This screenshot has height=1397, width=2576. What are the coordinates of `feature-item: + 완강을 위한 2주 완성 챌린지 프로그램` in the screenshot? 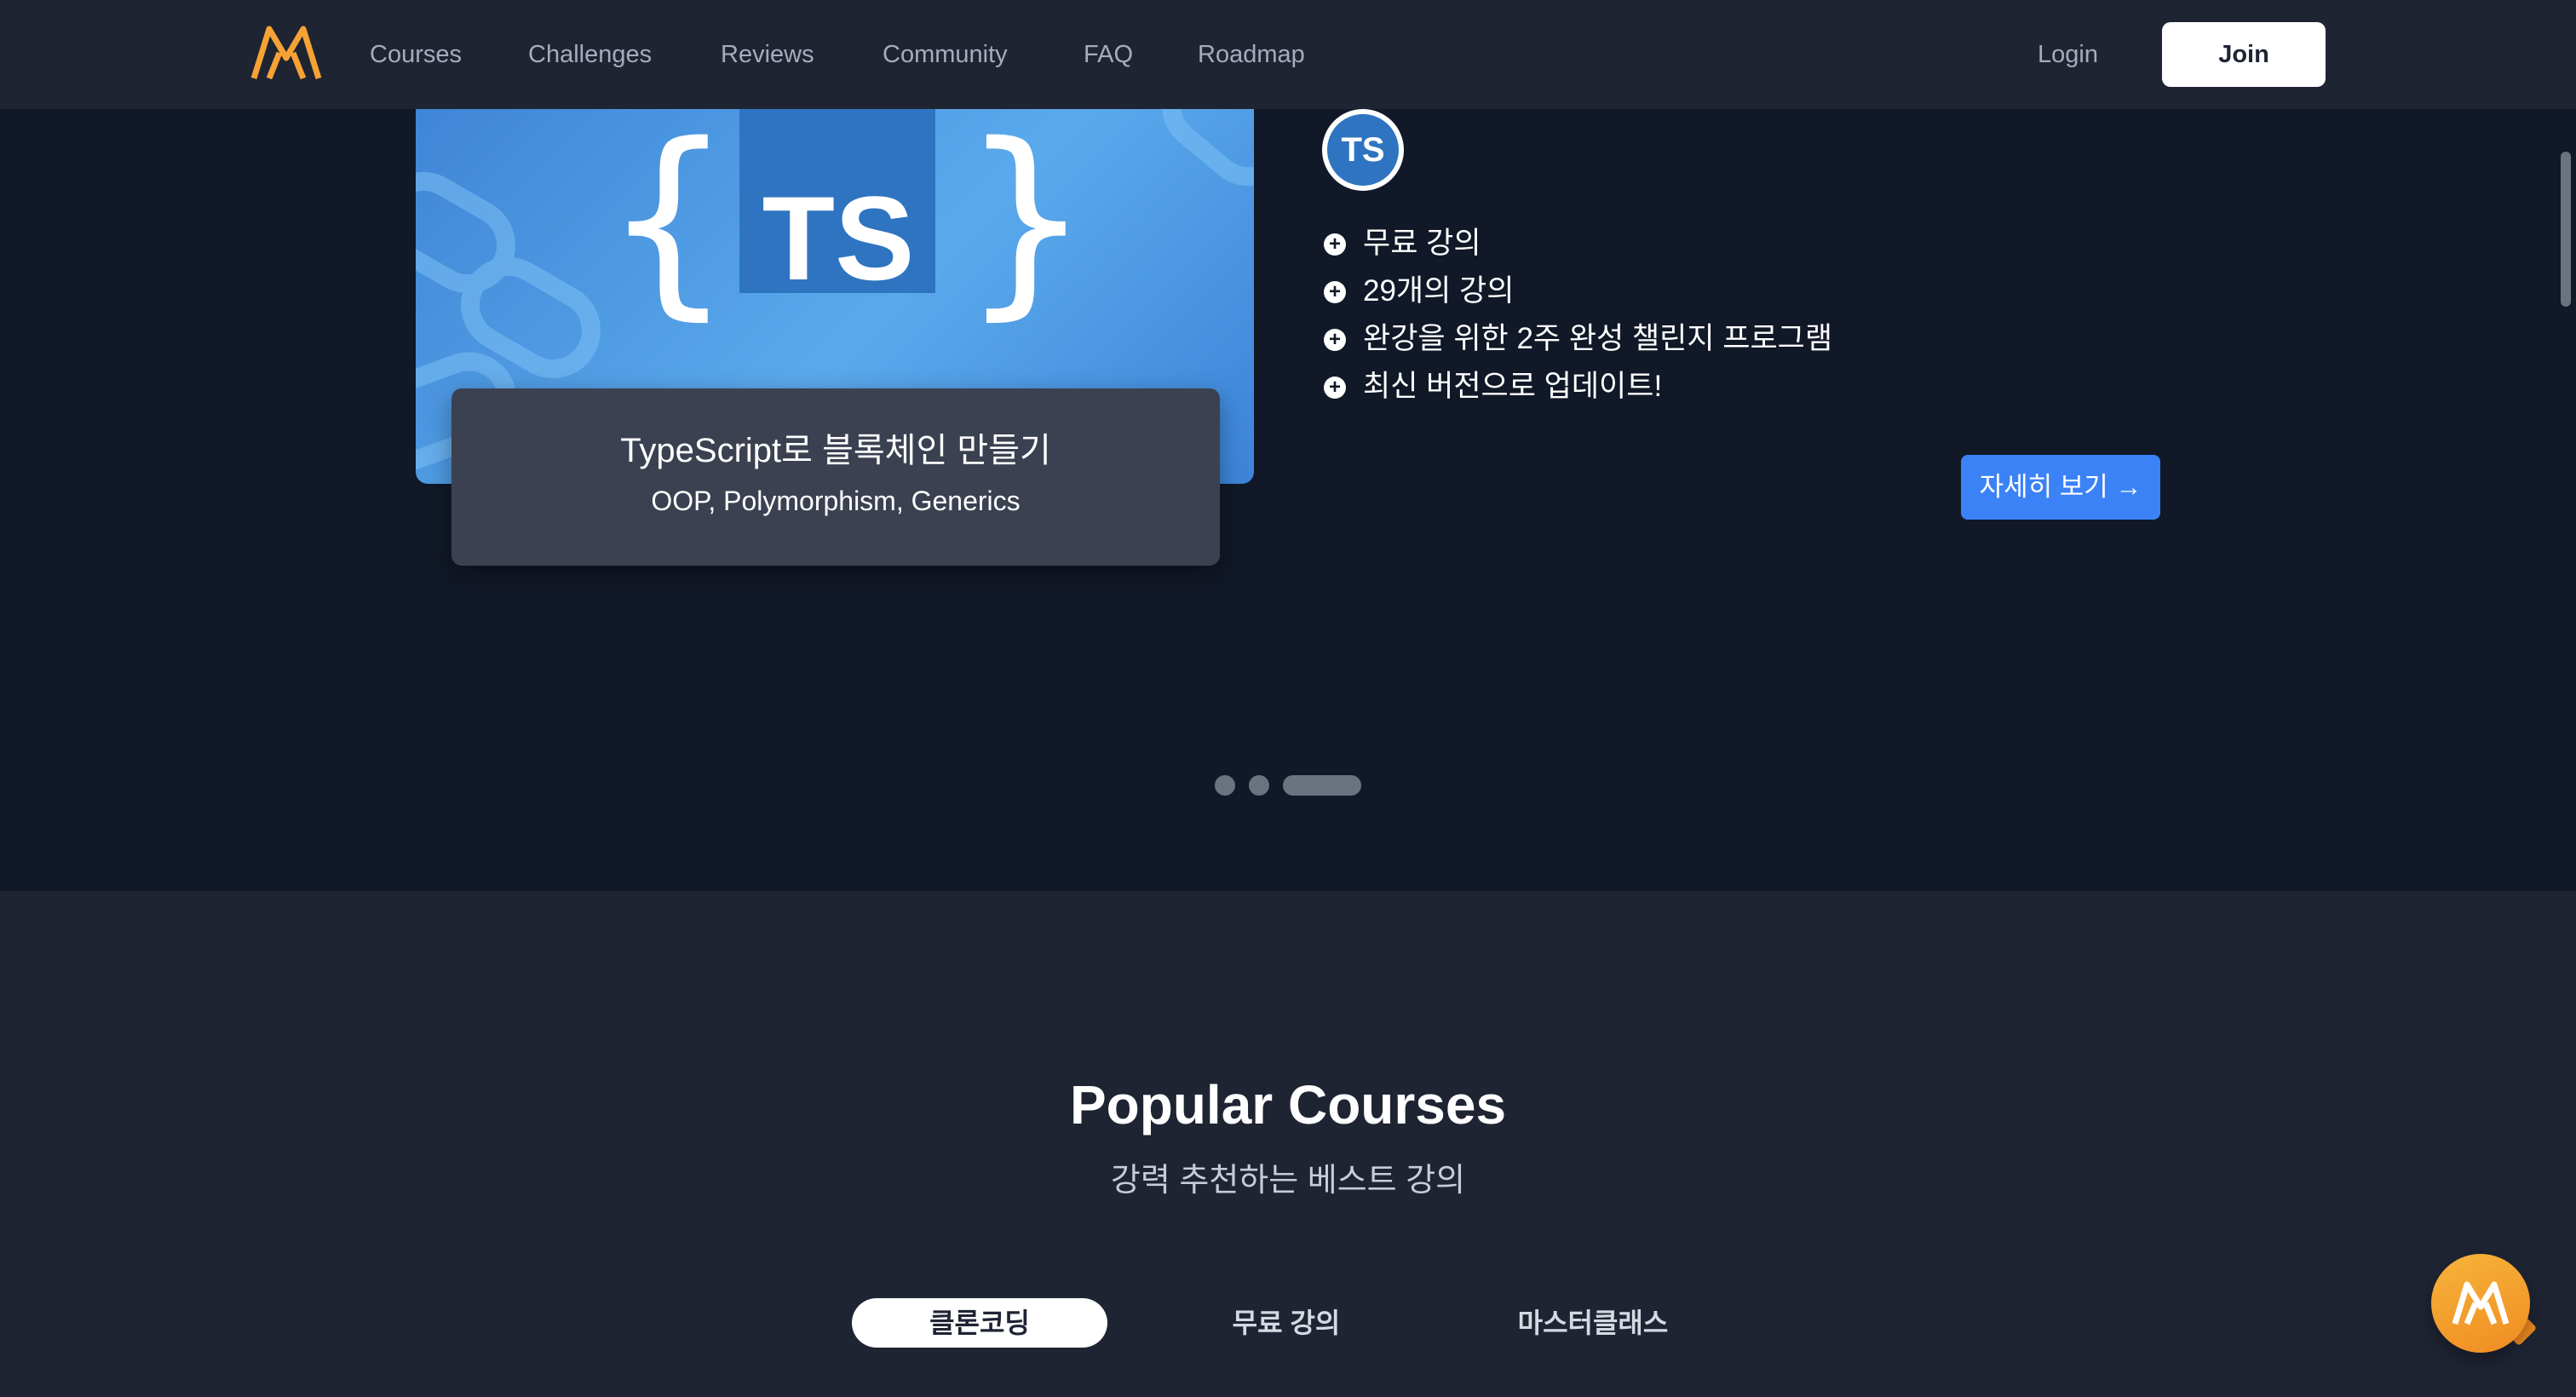 It's located at (1578, 339).